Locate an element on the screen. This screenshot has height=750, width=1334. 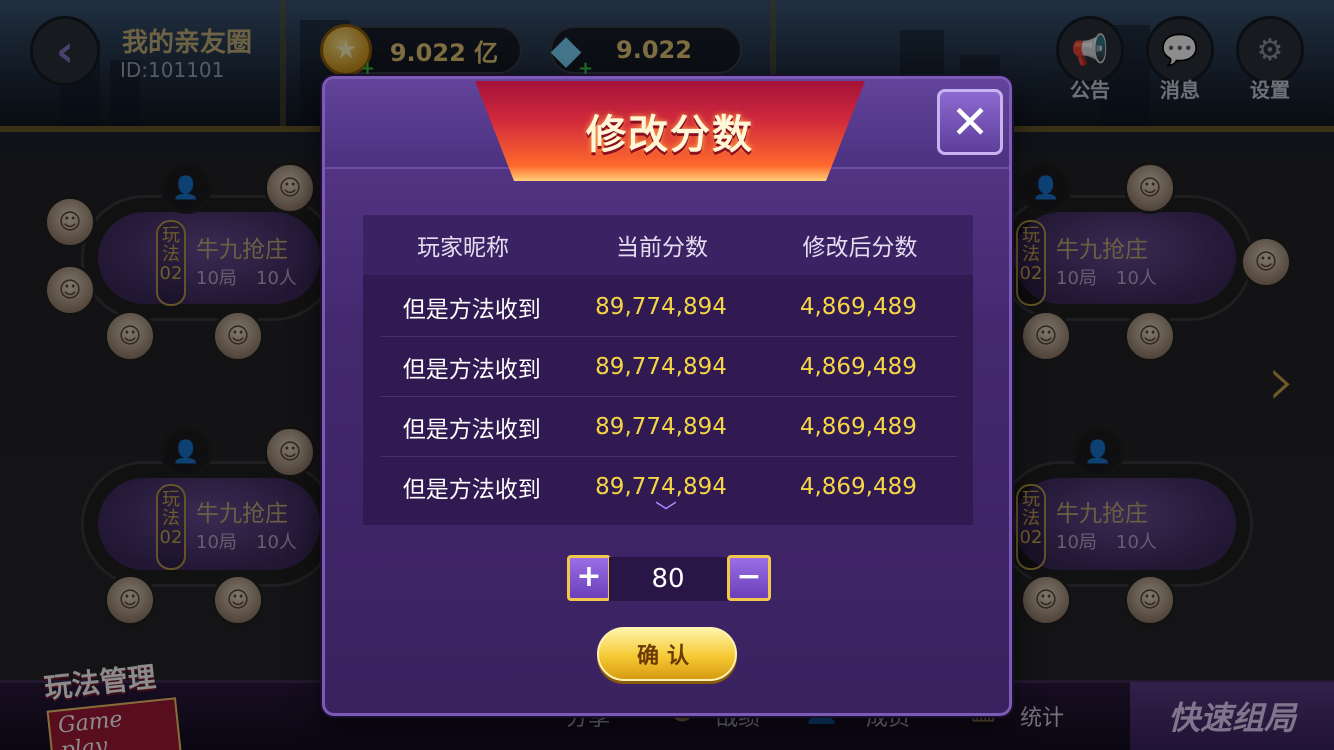
column-header-nickname: 玩家昵称 is located at coordinates (463, 248).